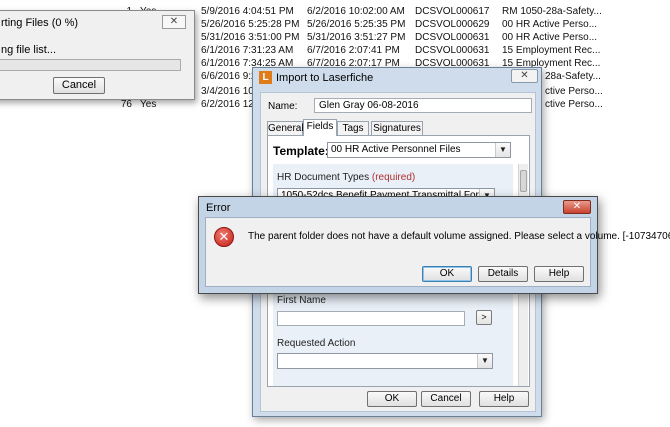 Image resolution: width=670 pixels, height=427 pixels. I want to click on error-icon: ✕, so click(224, 237).